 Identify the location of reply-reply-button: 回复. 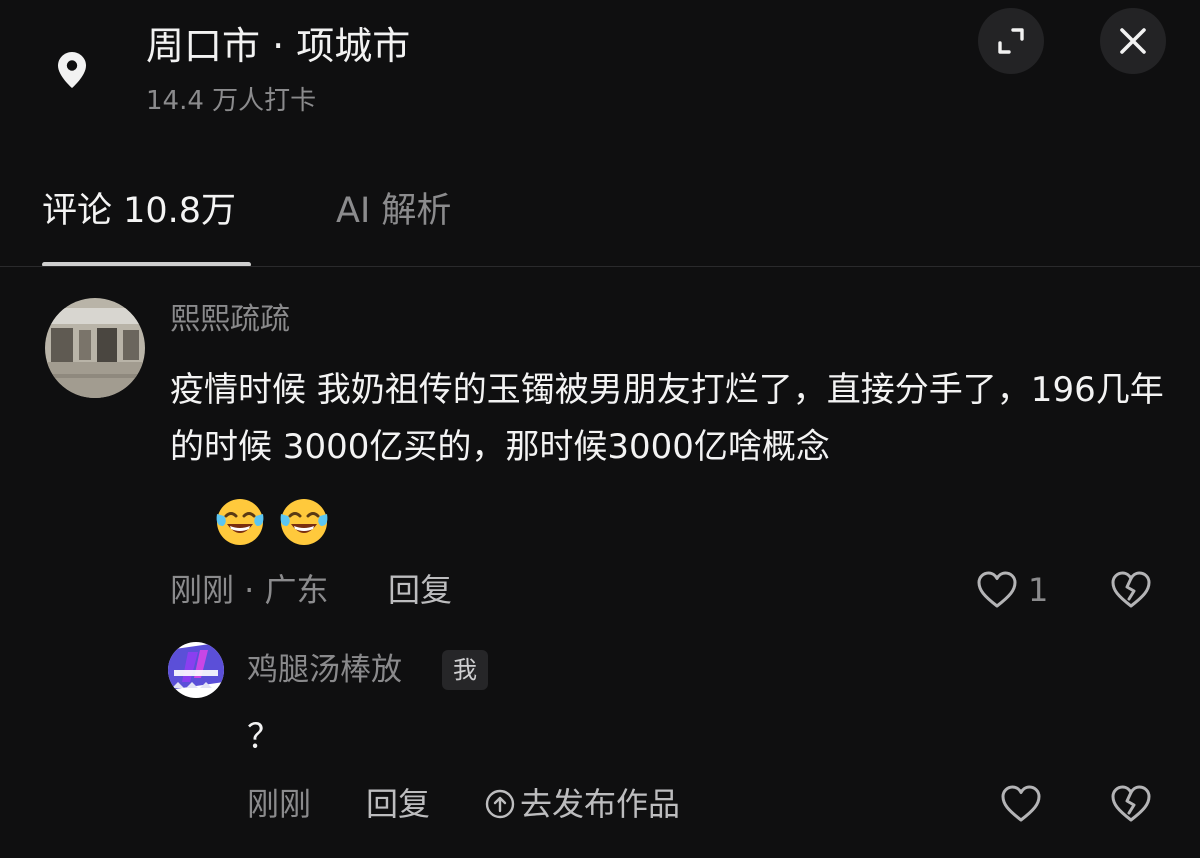
(398, 804).